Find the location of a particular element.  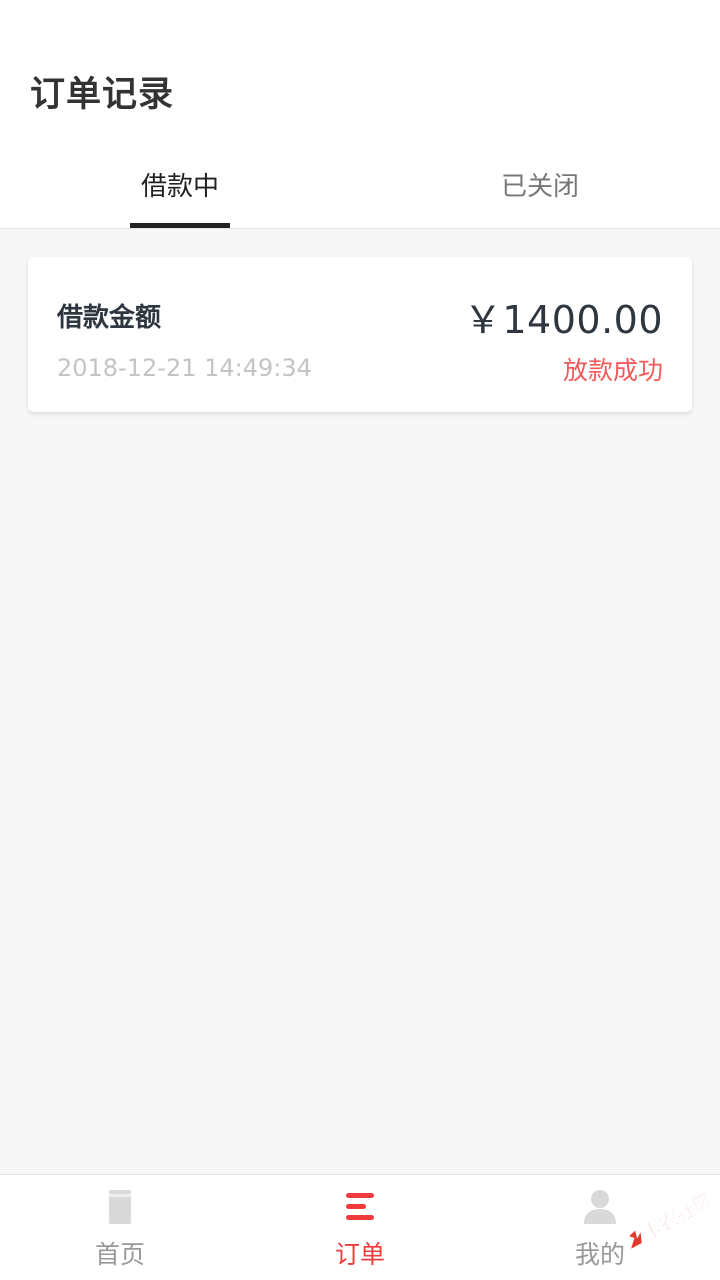

order-card: 借款金额 ￥1400.00 2018-12-21 14:49:34 放款成功 is located at coordinates (360, 334).